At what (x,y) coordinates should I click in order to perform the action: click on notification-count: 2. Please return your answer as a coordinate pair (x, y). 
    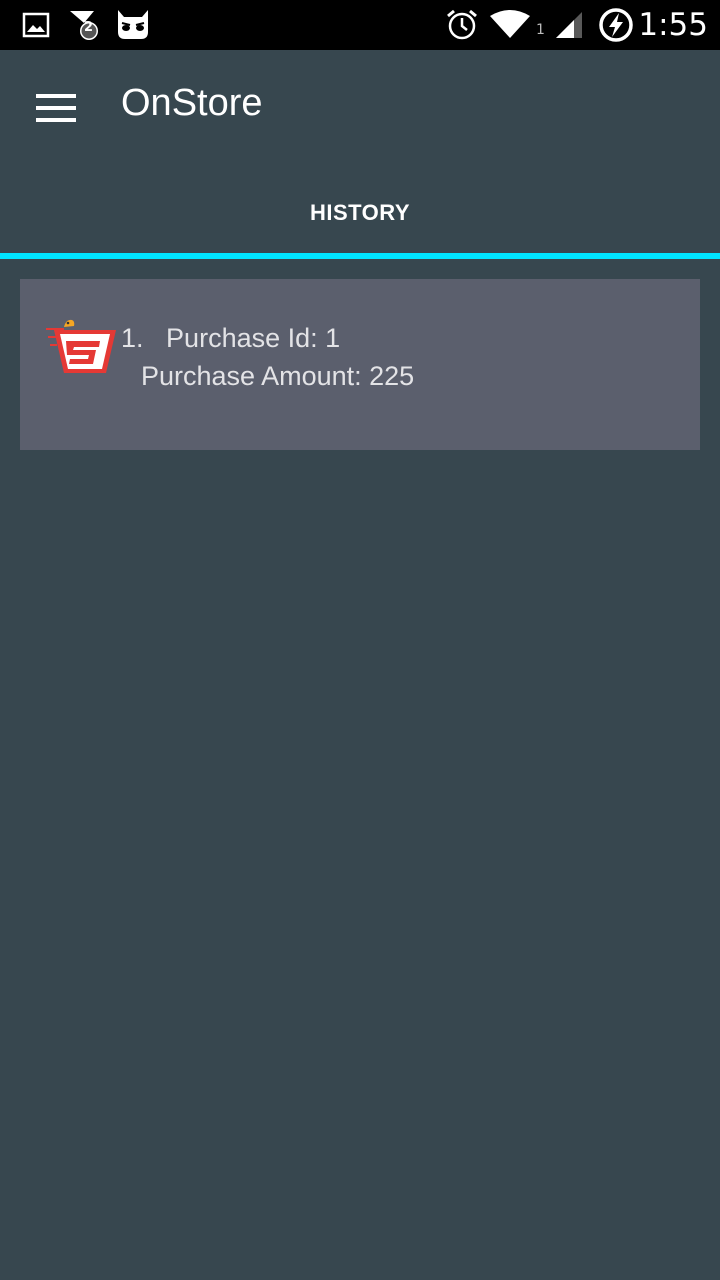
    Looking at the image, I should click on (89, 27).